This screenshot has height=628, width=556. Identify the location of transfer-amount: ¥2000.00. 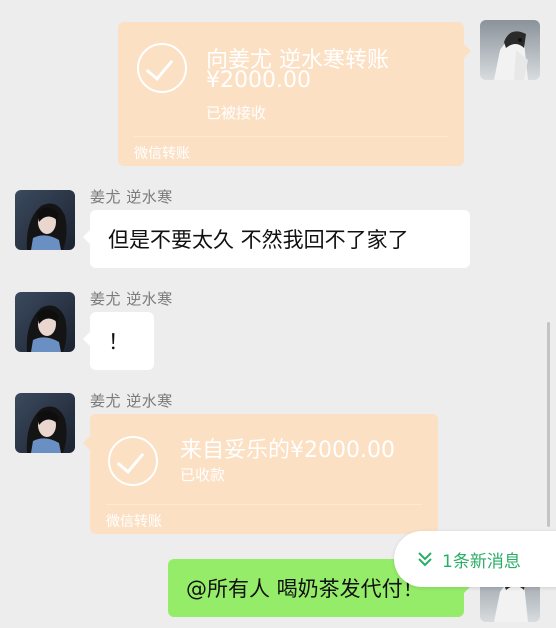
(258, 80).